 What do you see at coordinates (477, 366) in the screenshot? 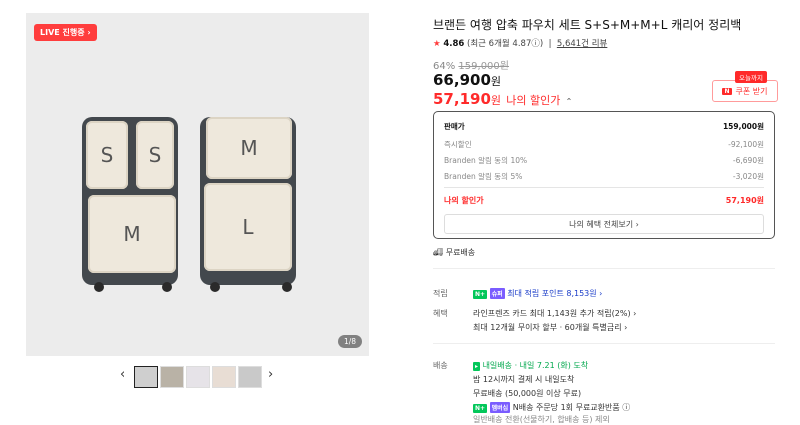
I see `delivery-icon: ▸` at bounding box center [477, 366].